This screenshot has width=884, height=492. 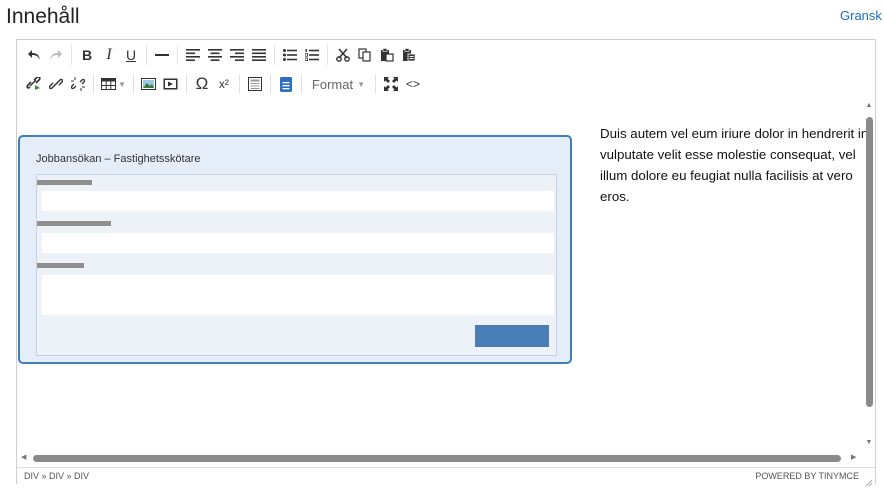 I want to click on undo-icon, so click(x=34, y=55).